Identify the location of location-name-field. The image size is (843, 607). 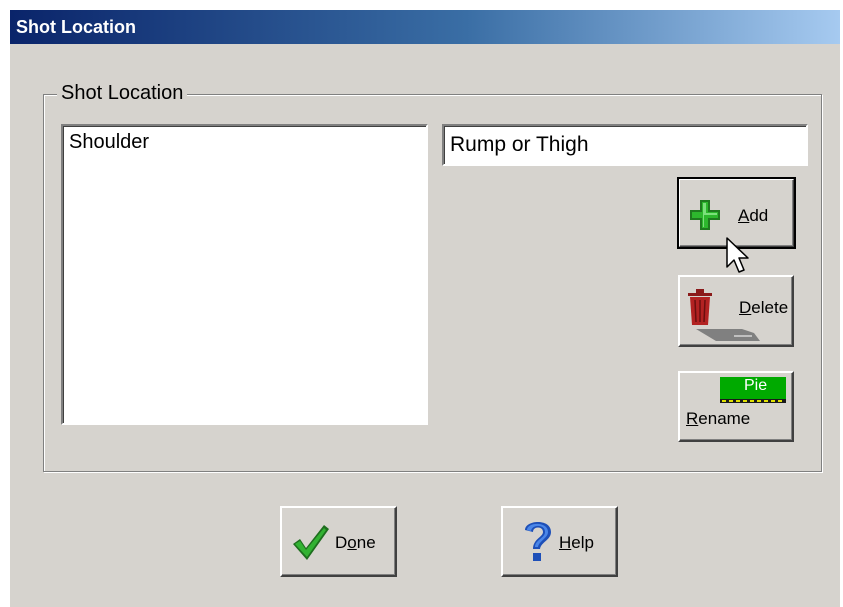
(625, 145).